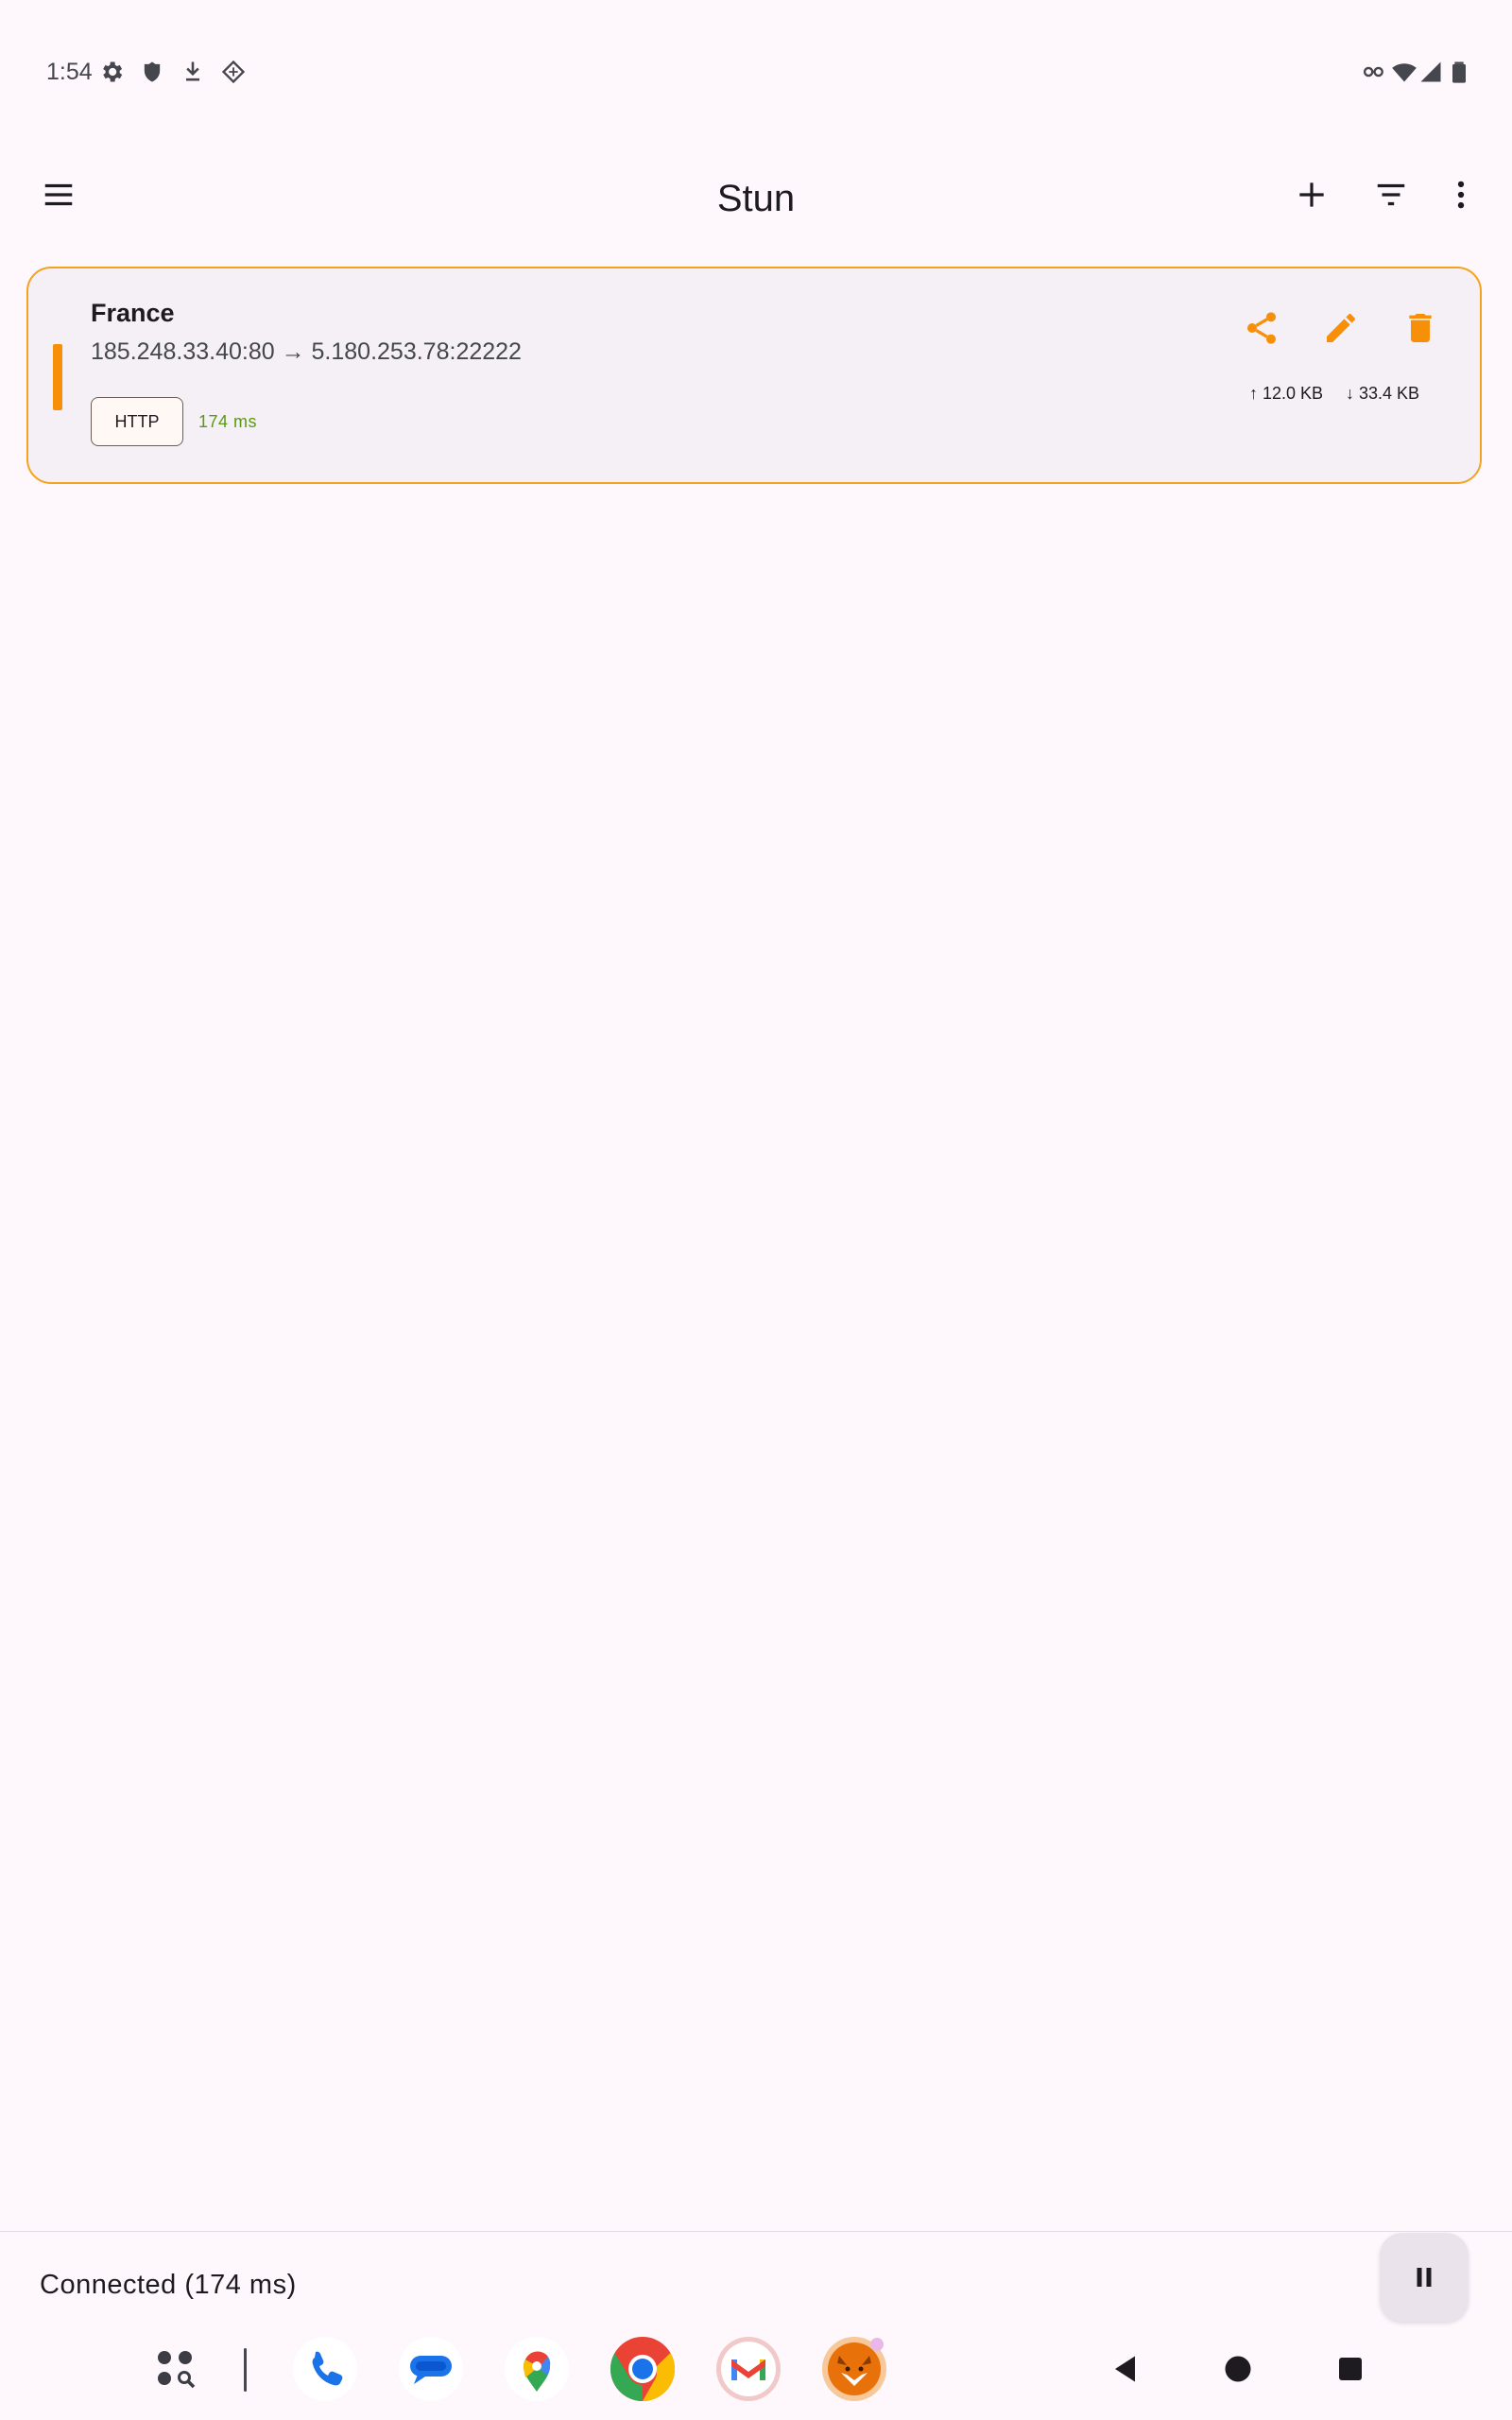 Image resolution: width=1512 pixels, height=2420 pixels. Describe the element at coordinates (168, 2285) in the screenshot. I see `connection-status: Connected (174 ms)` at that location.